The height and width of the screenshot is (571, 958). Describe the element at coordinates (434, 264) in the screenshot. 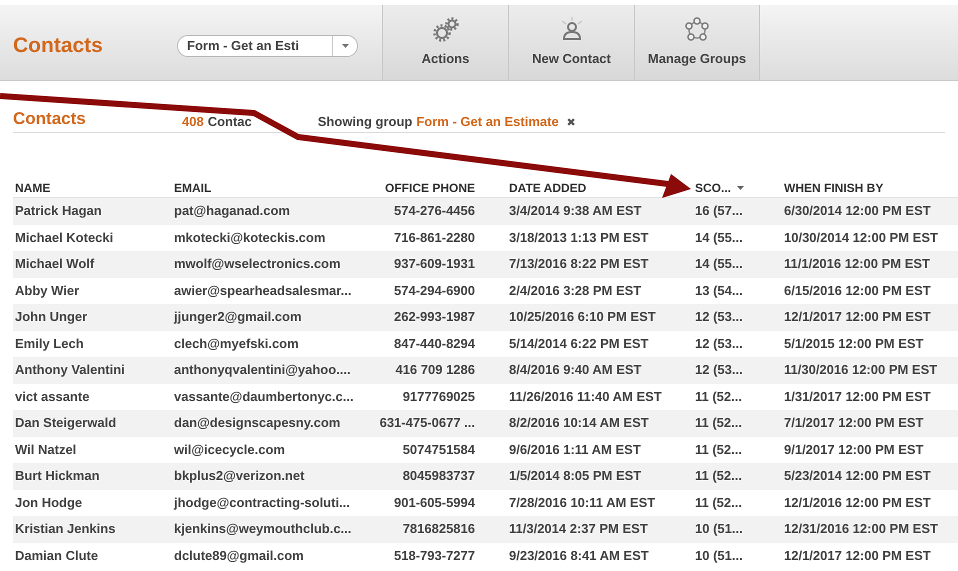

I see `table-cell-text: 937-609-1931` at that location.